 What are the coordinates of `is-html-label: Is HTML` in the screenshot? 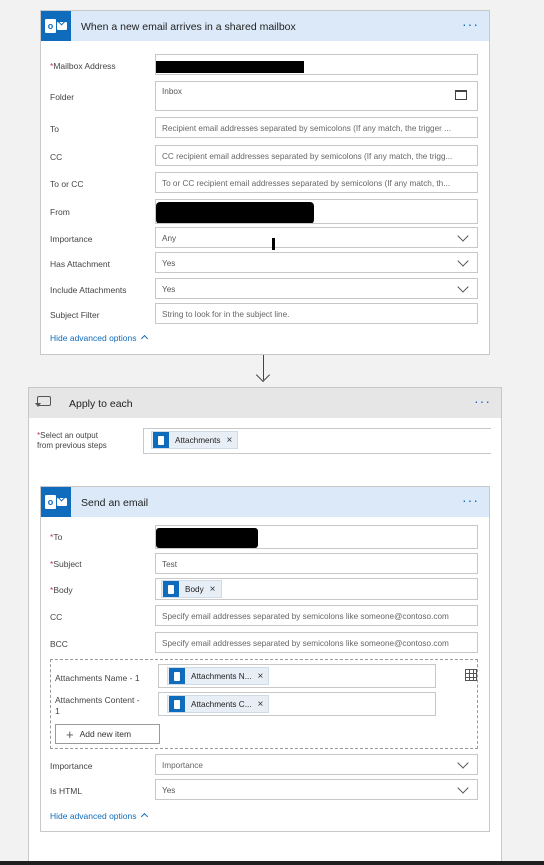 It's located at (66, 791).